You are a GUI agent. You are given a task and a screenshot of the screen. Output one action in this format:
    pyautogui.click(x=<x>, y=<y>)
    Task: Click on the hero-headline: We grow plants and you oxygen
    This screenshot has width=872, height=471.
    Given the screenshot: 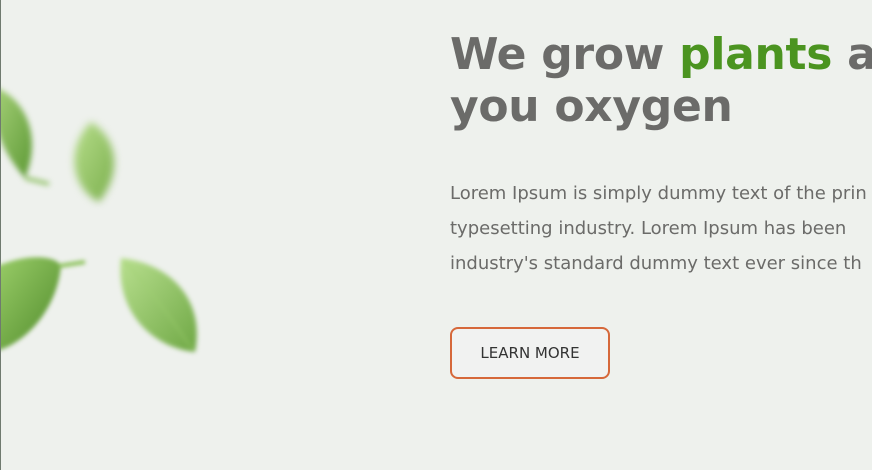 What is the action you would take?
    pyautogui.click(x=661, y=81)
    